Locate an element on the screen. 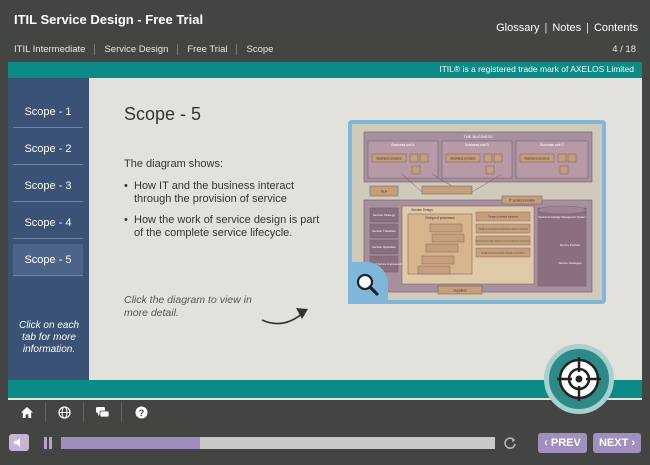 The width and height of the screenshot is (650, 465). transition-label: Service Transition is located at coordinates (384, 231).